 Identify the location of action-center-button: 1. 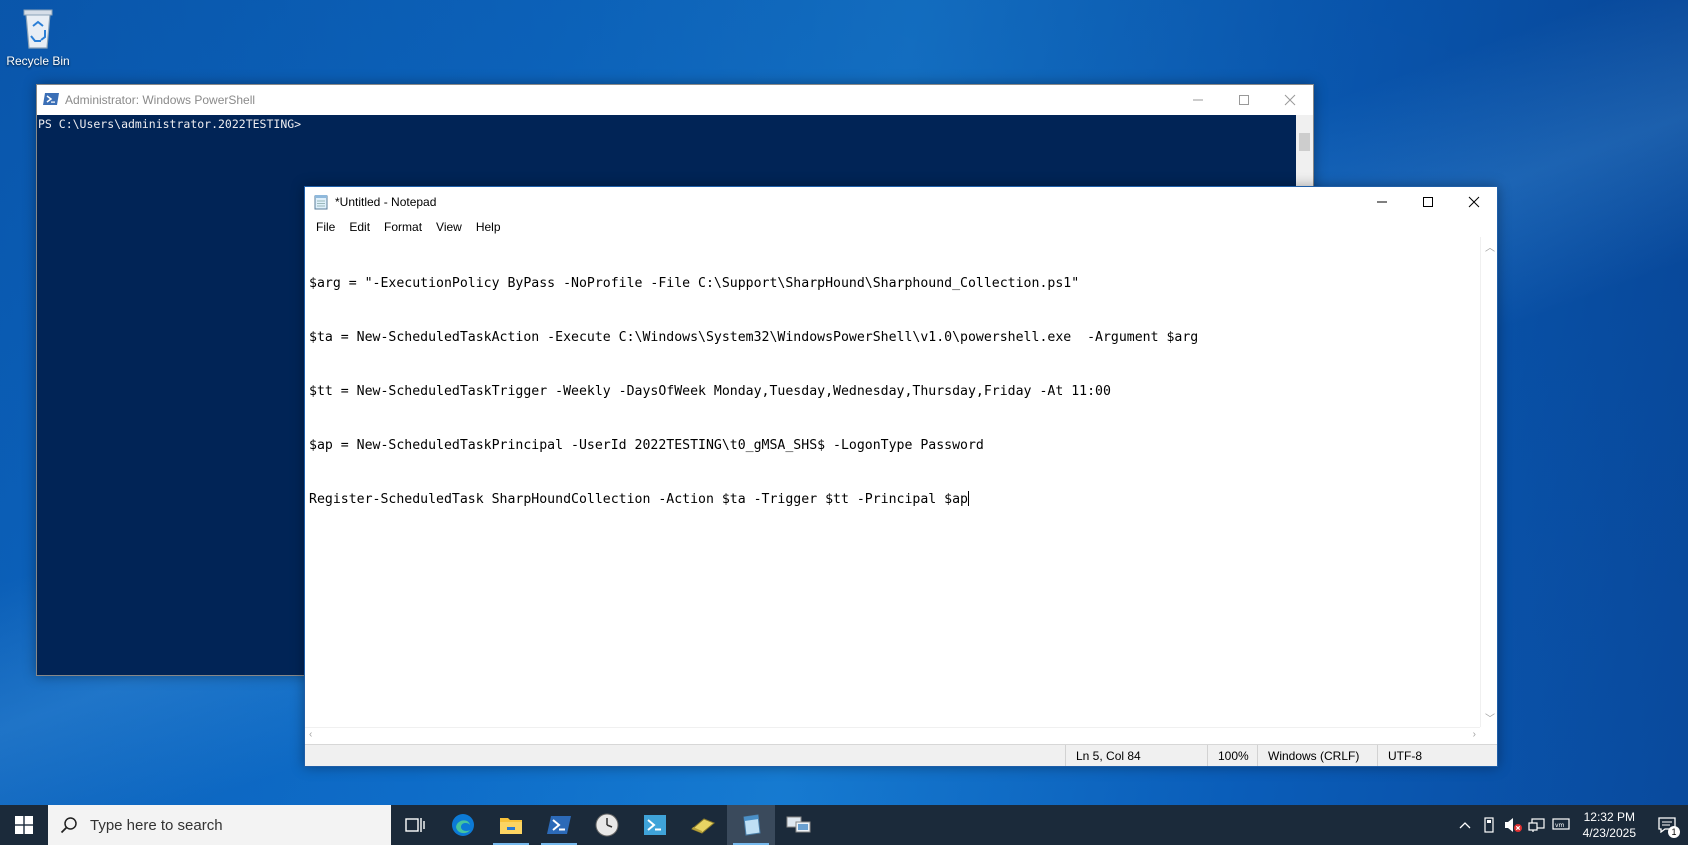
(1667, 825).